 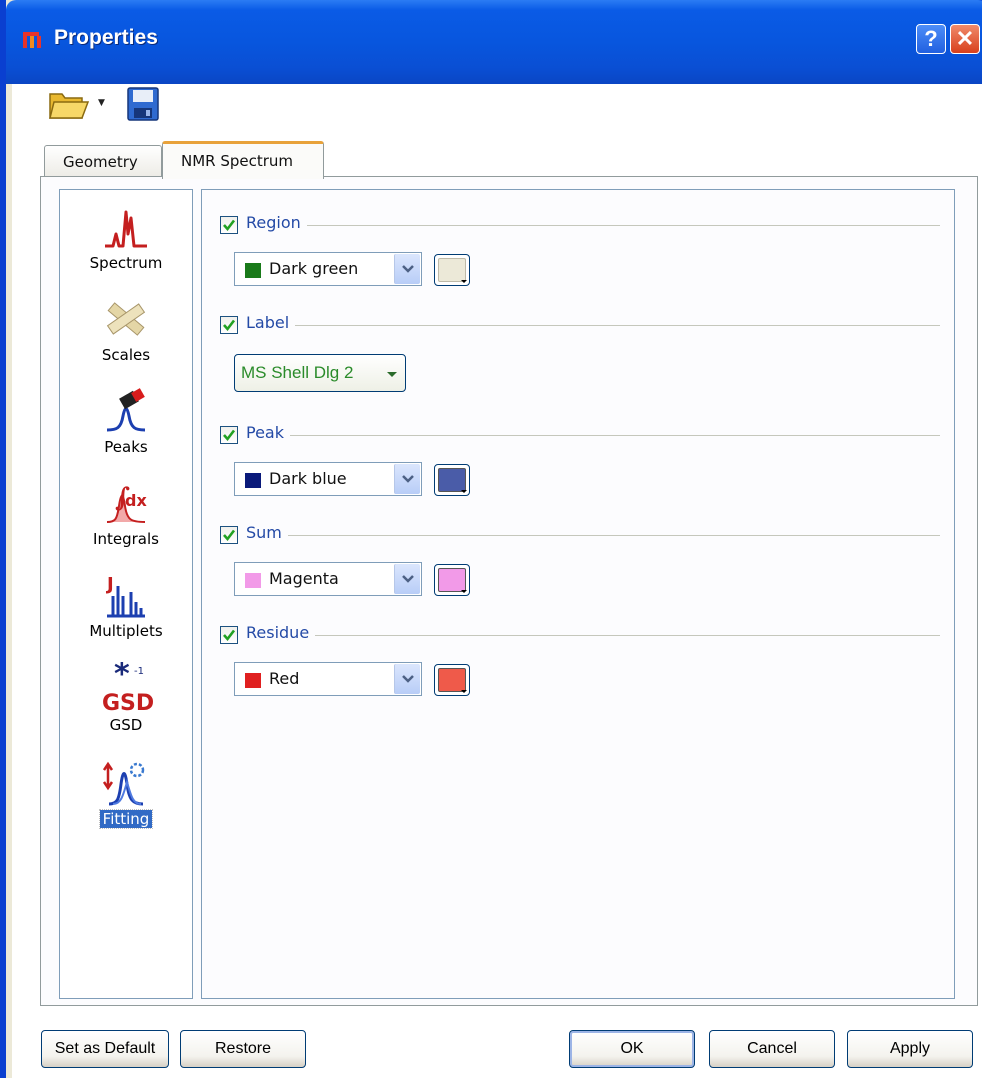 What do you see at coordinates (580, 352) in the screenshot?
I see `label-group: Label MS Shell Dlg 2` at bounding box center [580, 352].